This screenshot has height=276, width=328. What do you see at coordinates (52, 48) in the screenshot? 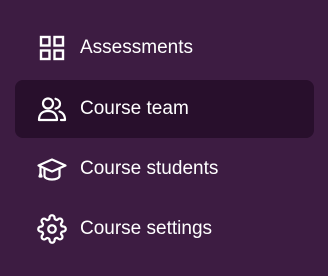
I see `grid-icon` at bounding box center [52, 48].